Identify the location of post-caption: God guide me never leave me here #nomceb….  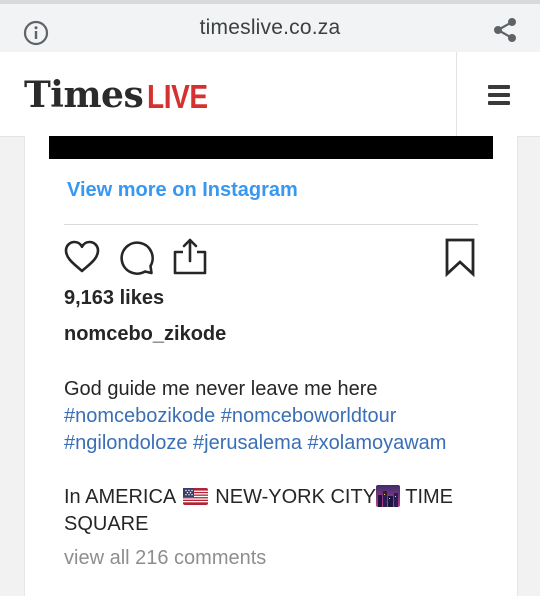
(284, 416).